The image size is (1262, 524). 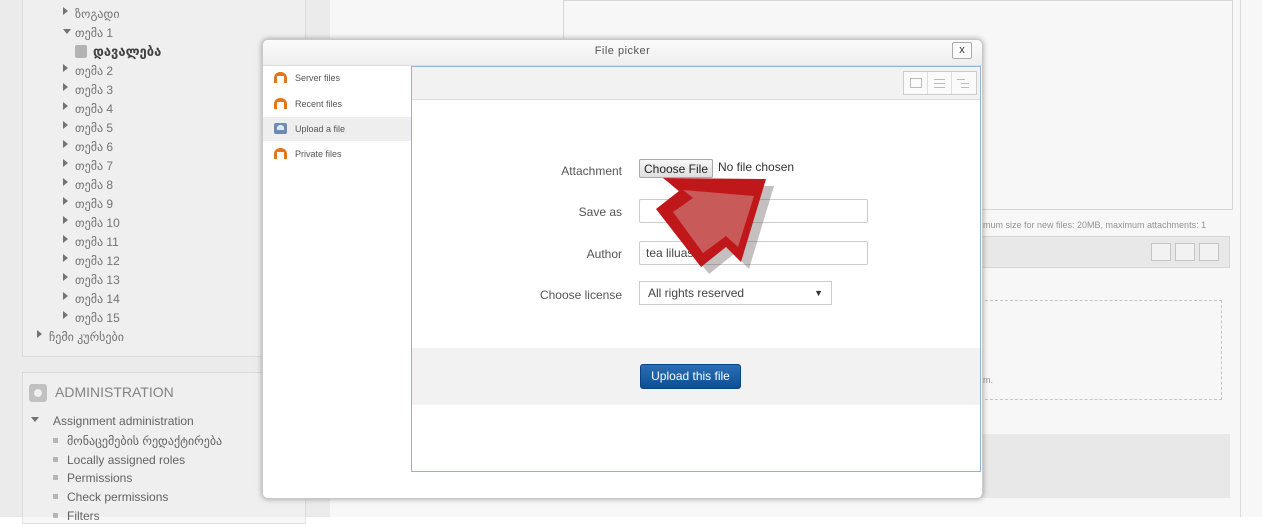 I want to click on no-file-chosen-text: No file chosen, so click(x=756, y=167).